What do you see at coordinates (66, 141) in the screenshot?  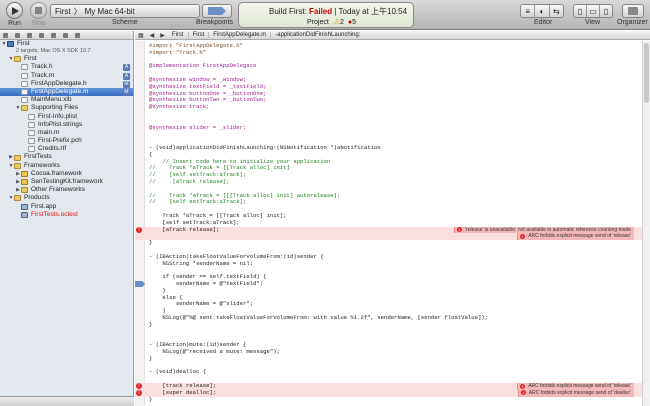 I see `tree-item: First-Prefix.pch` at bounding box center [66, 141].